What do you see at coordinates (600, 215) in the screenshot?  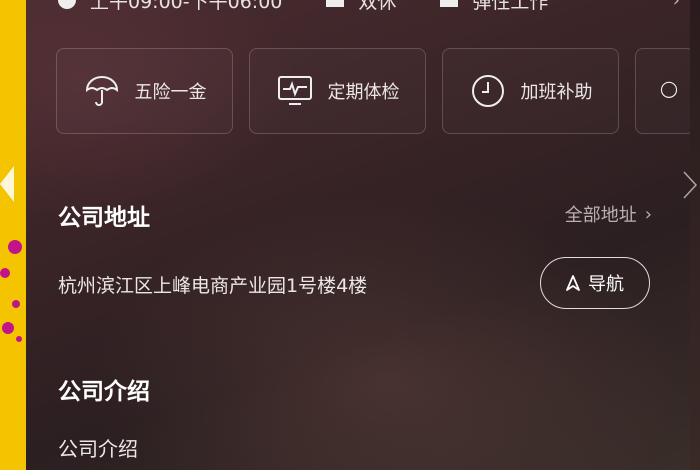 I see `all-addresses-label: 全部地址` at bounding box center [600, 215].